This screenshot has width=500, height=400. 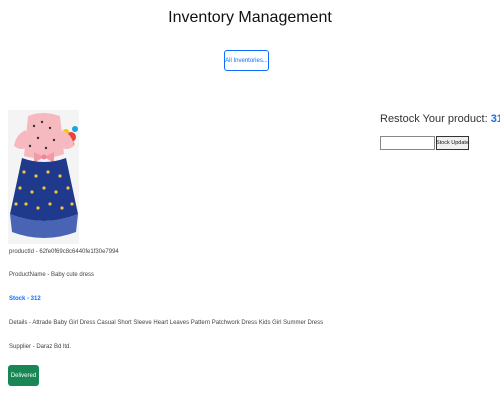 What do you see at coordinates (250, 17) in the screenshot?
I see `page-title: Inventory Management` at bounding box center [250, 17].